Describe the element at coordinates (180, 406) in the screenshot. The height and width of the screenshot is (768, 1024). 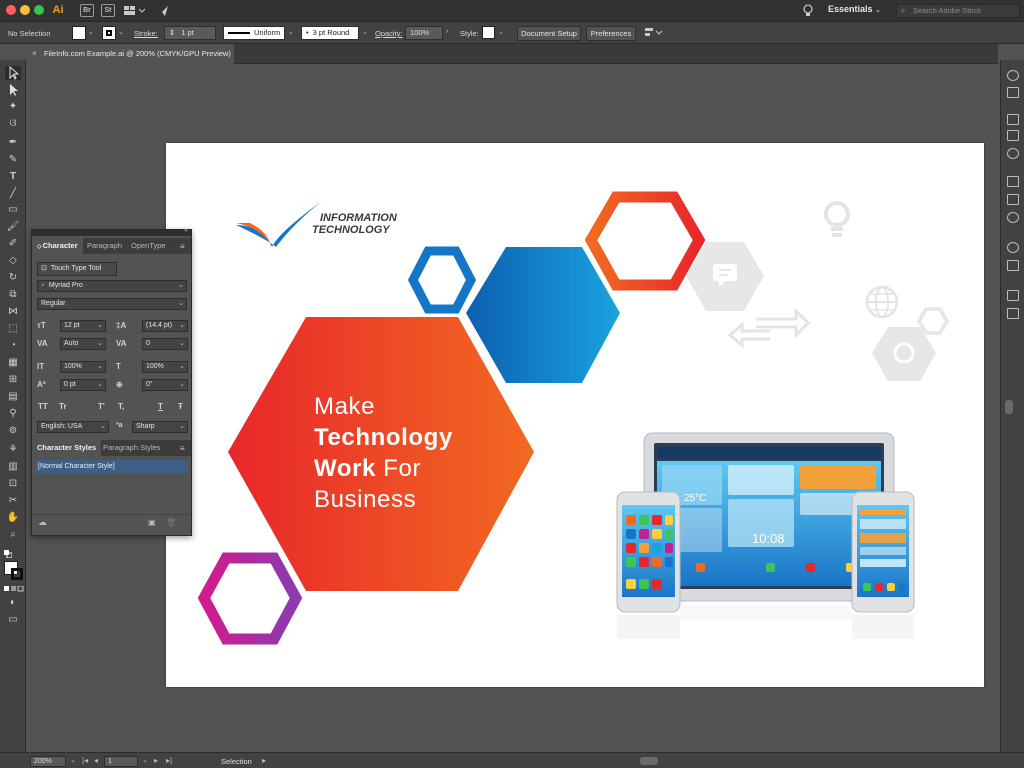
I see `strikethrough-button: Ŧ` at that location.